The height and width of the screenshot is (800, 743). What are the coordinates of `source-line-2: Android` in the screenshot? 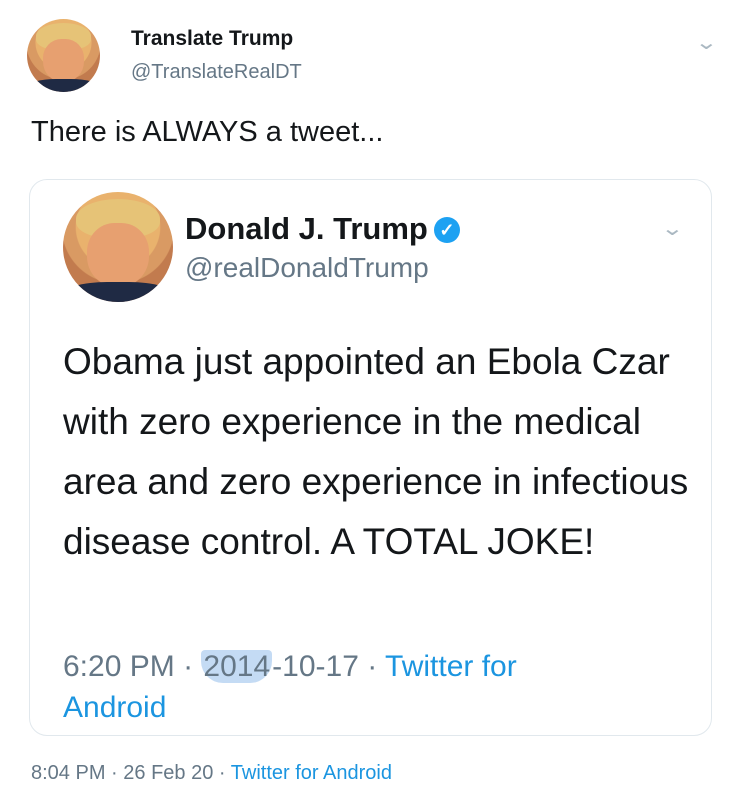 It's located at (114, 707).